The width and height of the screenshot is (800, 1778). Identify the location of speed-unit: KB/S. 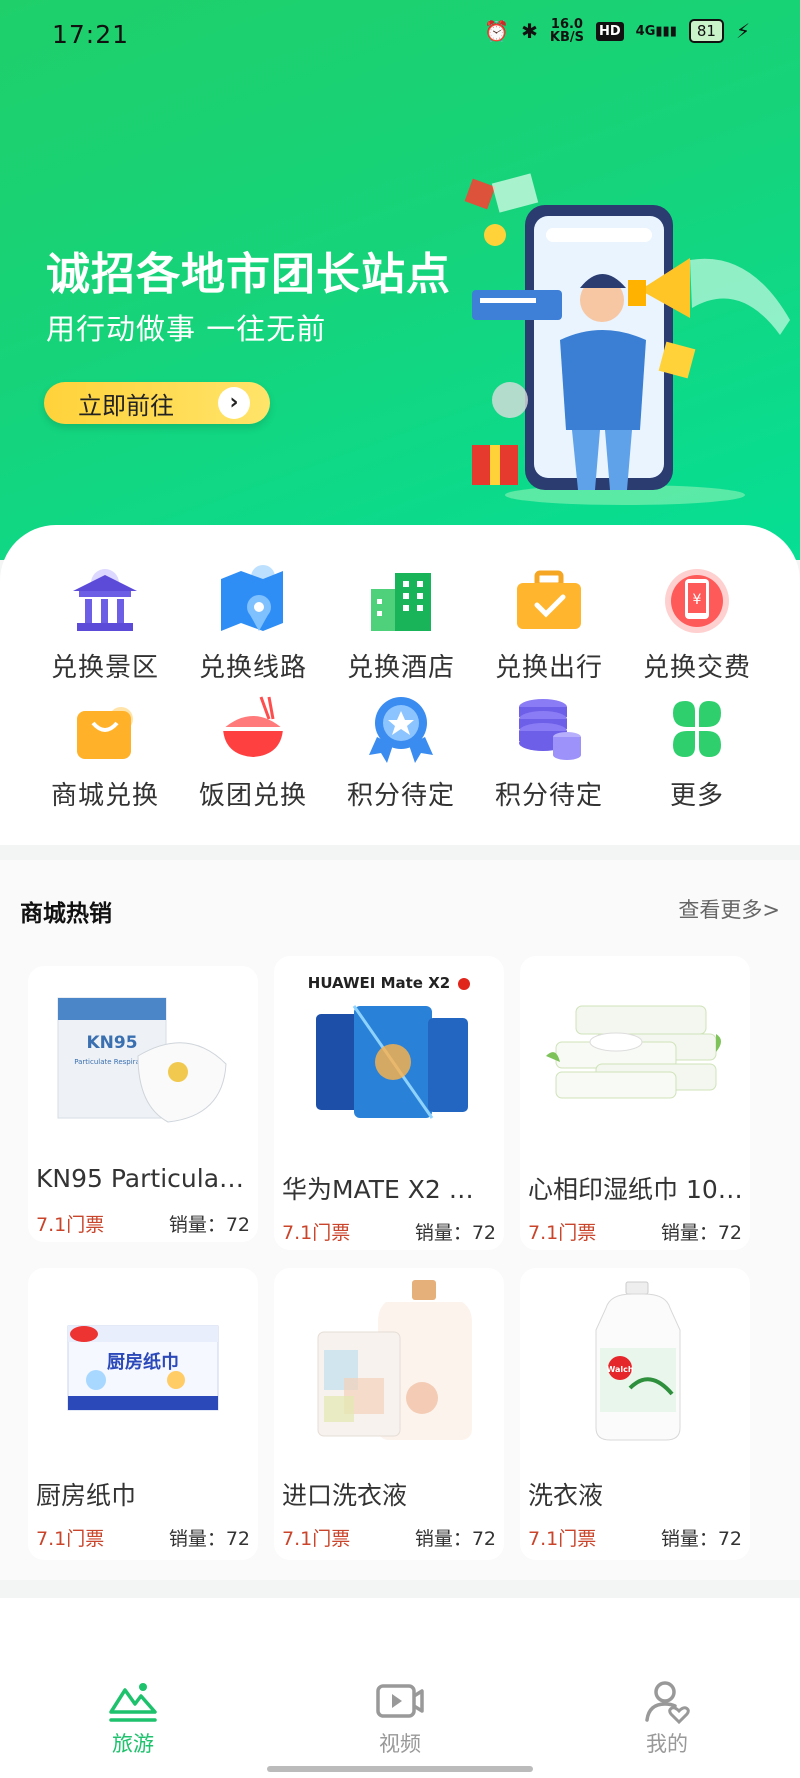
(566, 37).